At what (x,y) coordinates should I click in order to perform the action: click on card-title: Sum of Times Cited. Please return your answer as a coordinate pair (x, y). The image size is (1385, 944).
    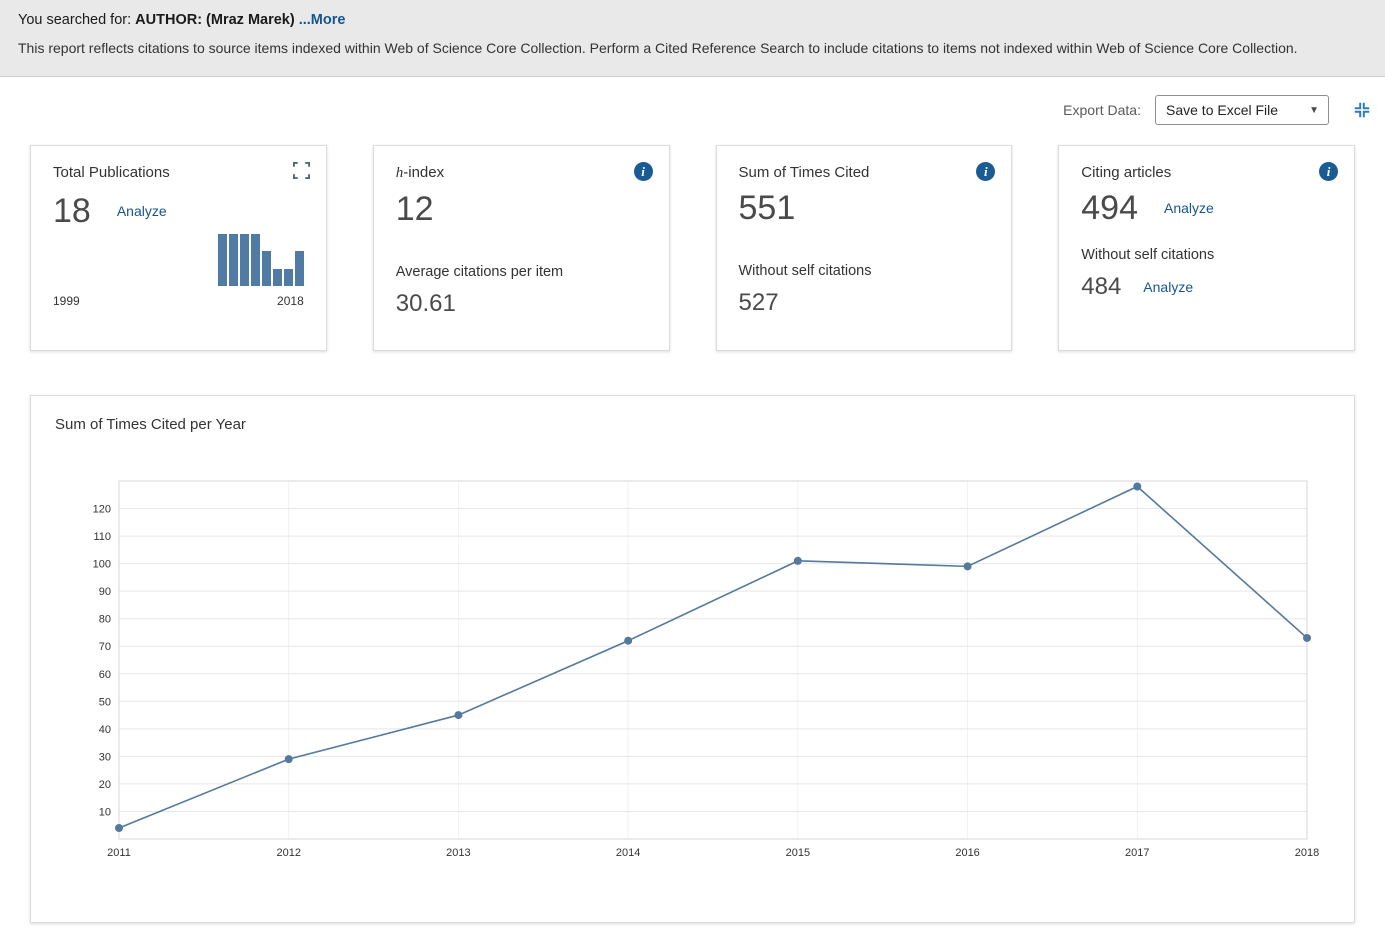
    Looking at the image, I should click on (804, 172).